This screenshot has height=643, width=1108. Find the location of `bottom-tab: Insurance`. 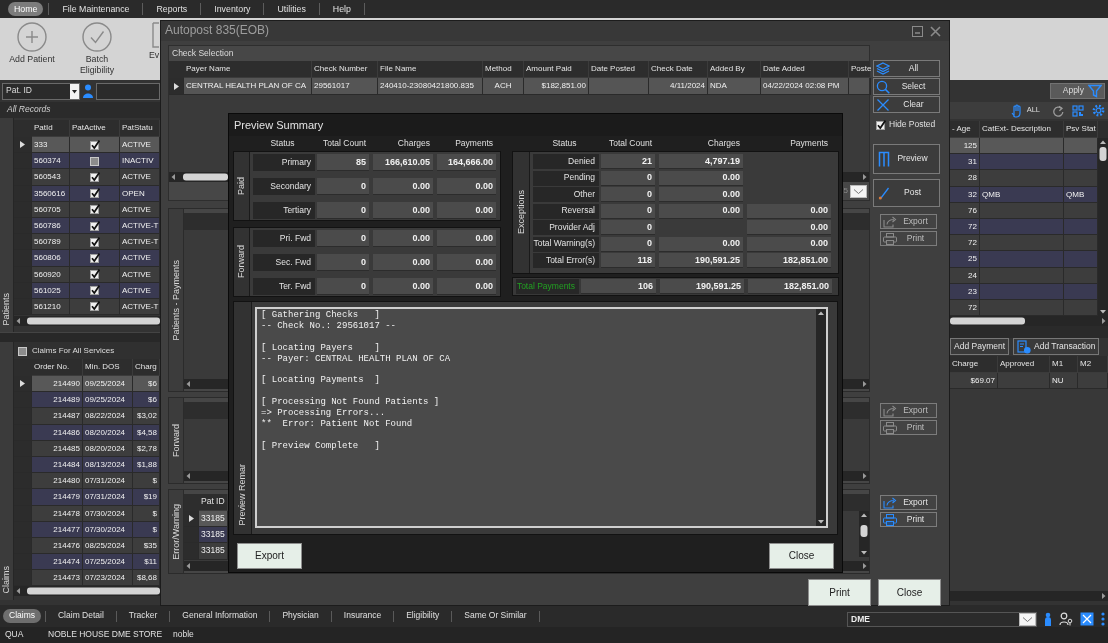

bottom-tab: Insurance is located at coordinates (362, 616).